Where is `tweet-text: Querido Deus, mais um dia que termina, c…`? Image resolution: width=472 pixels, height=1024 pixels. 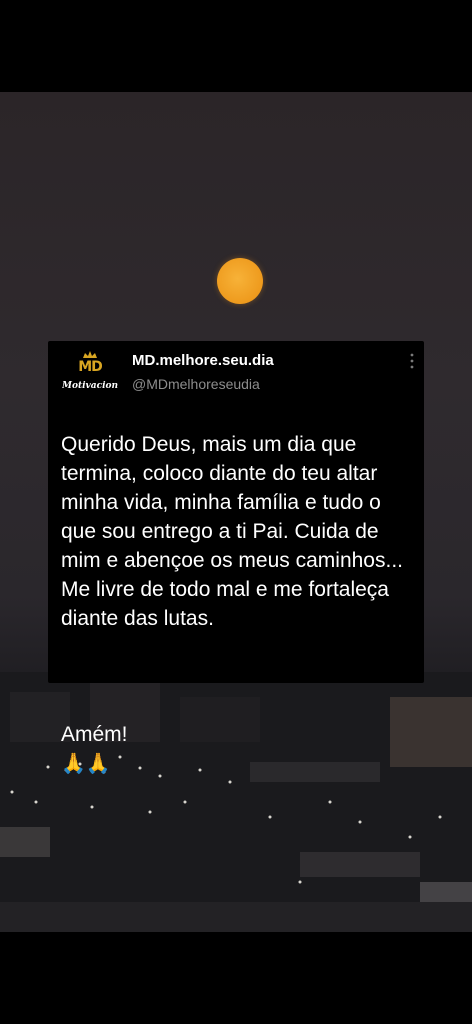 tweet-text: Querido Deus, mais um dia que termina, c… is located at coordinates (232, 531).